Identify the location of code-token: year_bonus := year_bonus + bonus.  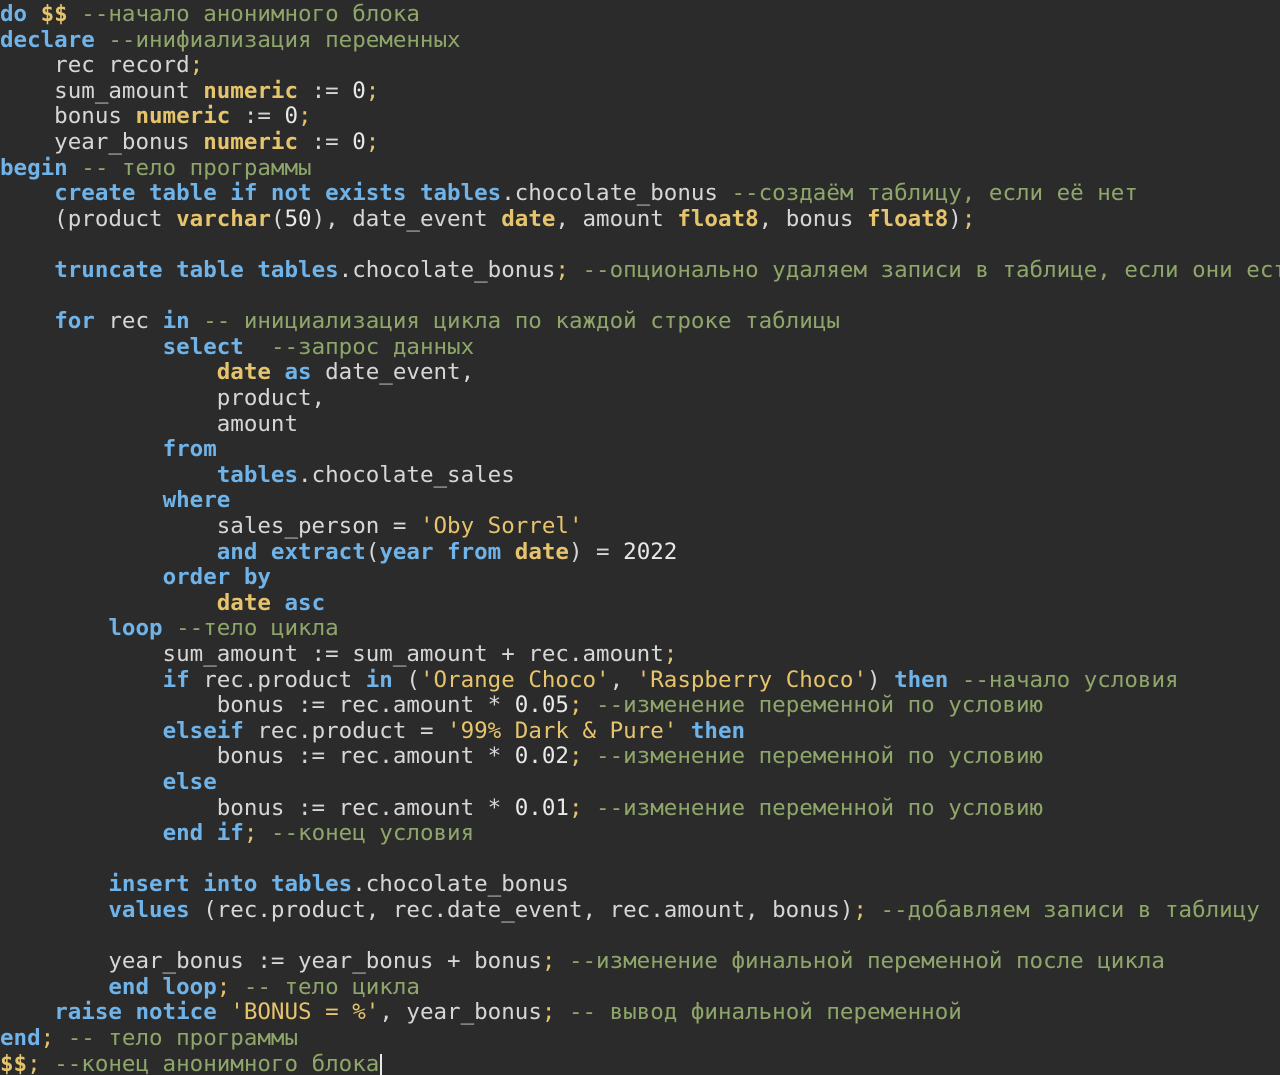
(271, 961).